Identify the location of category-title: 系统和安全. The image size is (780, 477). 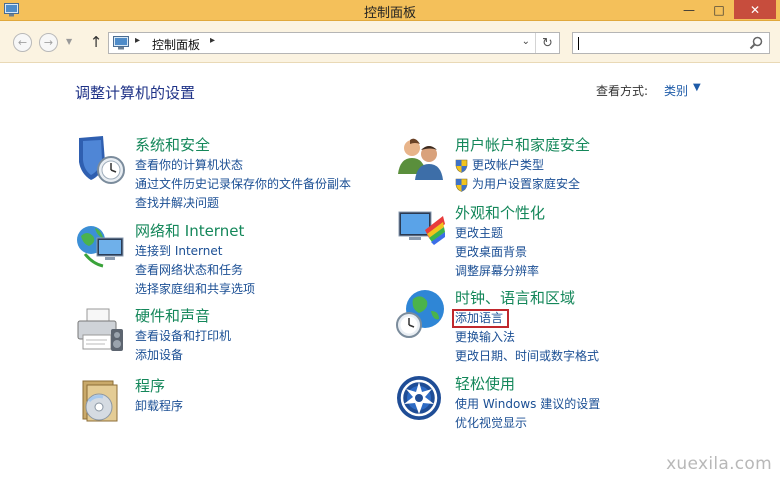
(172, 144).